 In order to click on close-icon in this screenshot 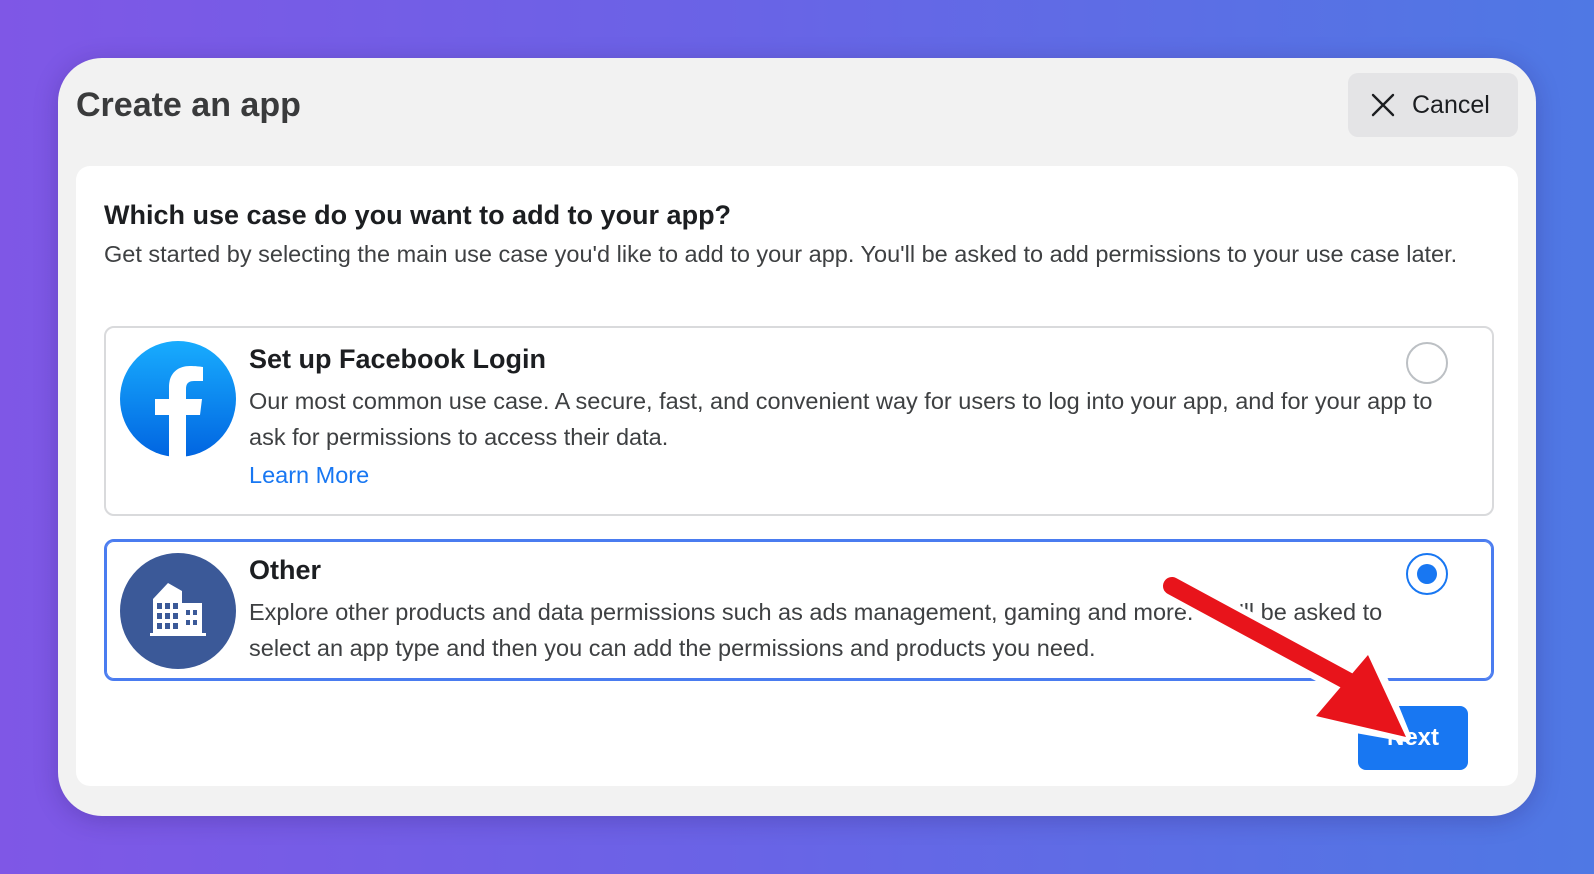, I will do `click(1383, 105)`.